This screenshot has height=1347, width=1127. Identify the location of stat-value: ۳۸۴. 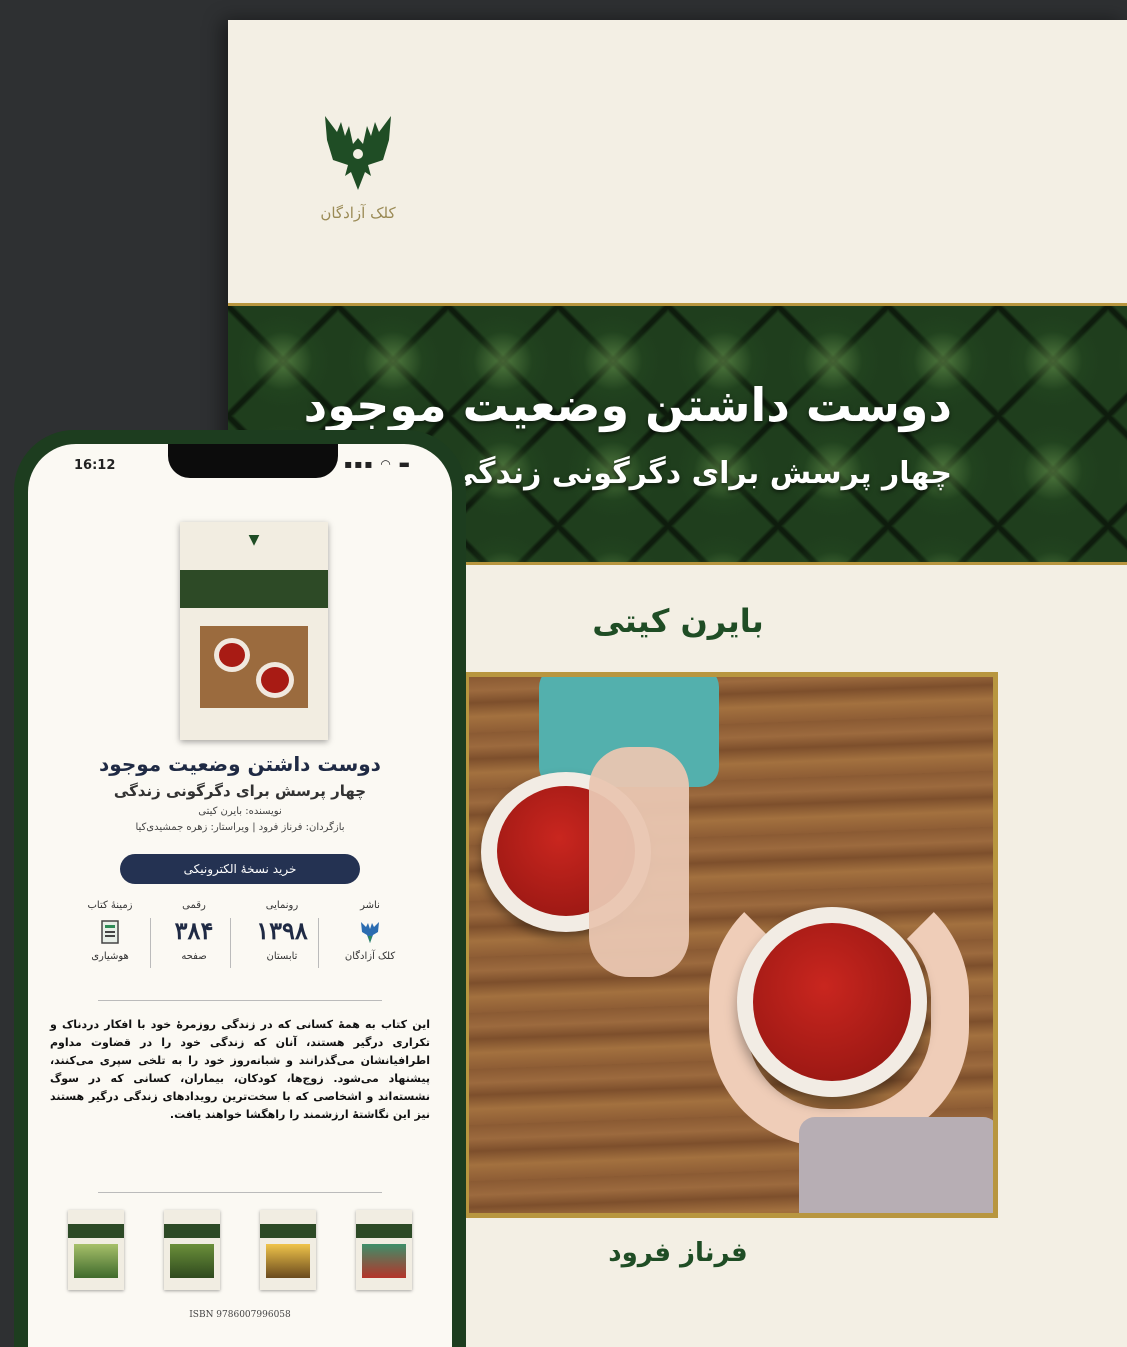
(194, 930).